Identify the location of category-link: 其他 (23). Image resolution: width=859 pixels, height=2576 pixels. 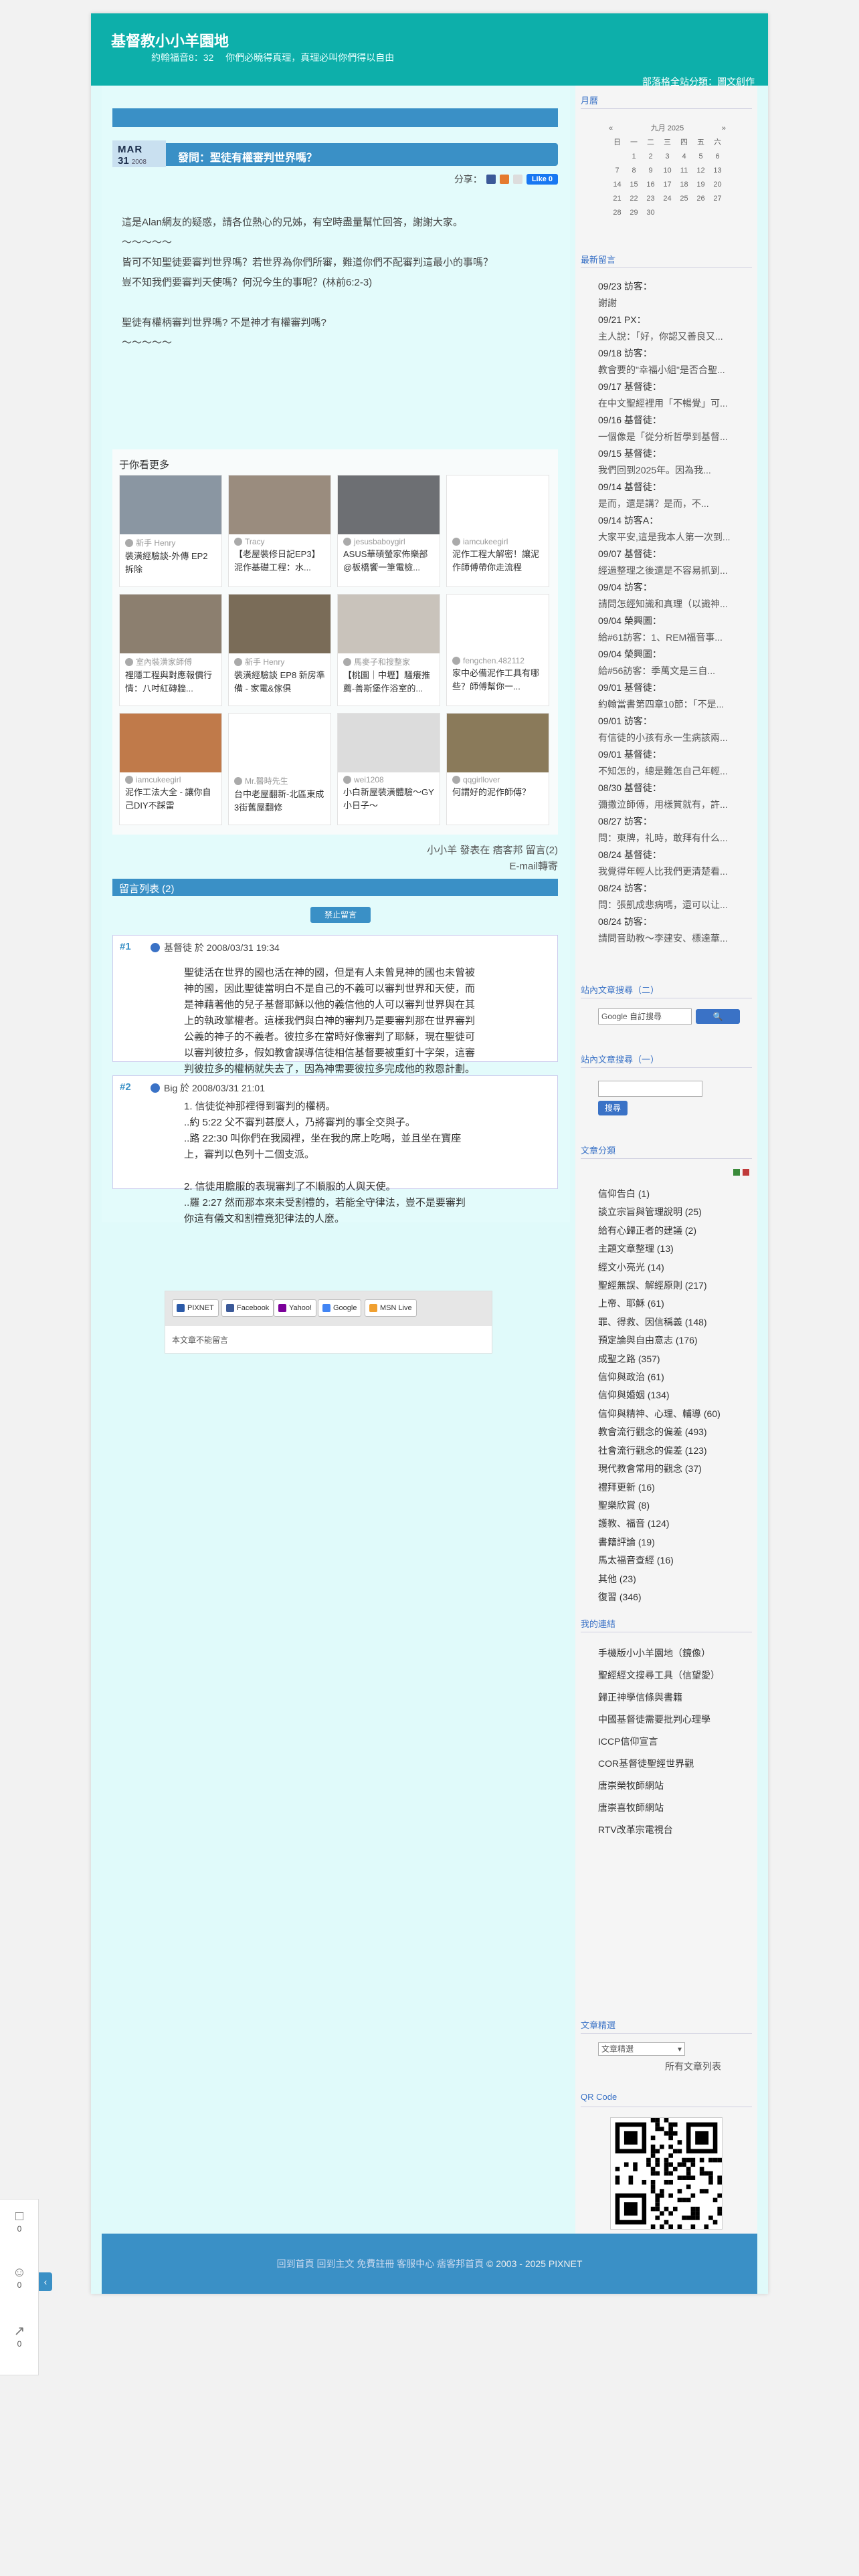
(675, 1579).